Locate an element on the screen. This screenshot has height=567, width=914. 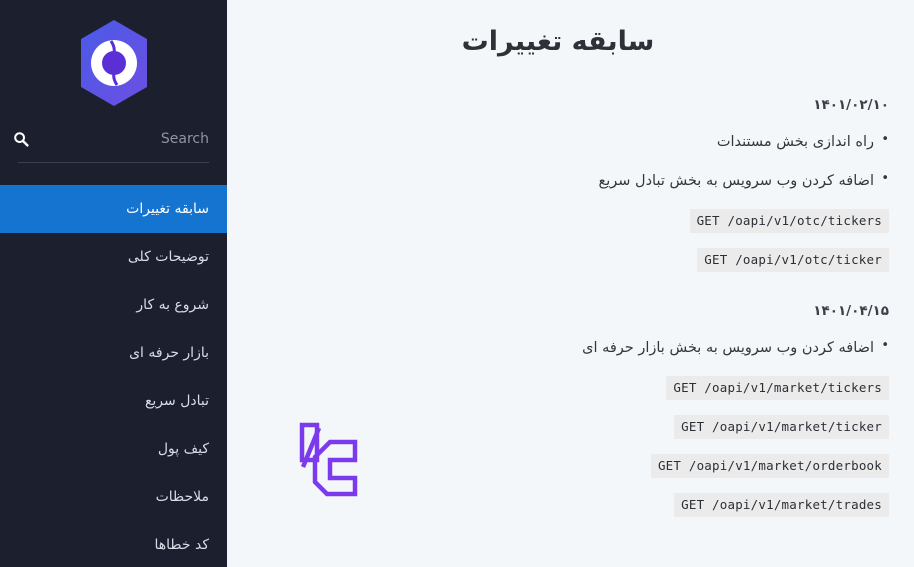
changelog-entry: راه اندازی بخش مستندات is located at coordinates (558, 141).